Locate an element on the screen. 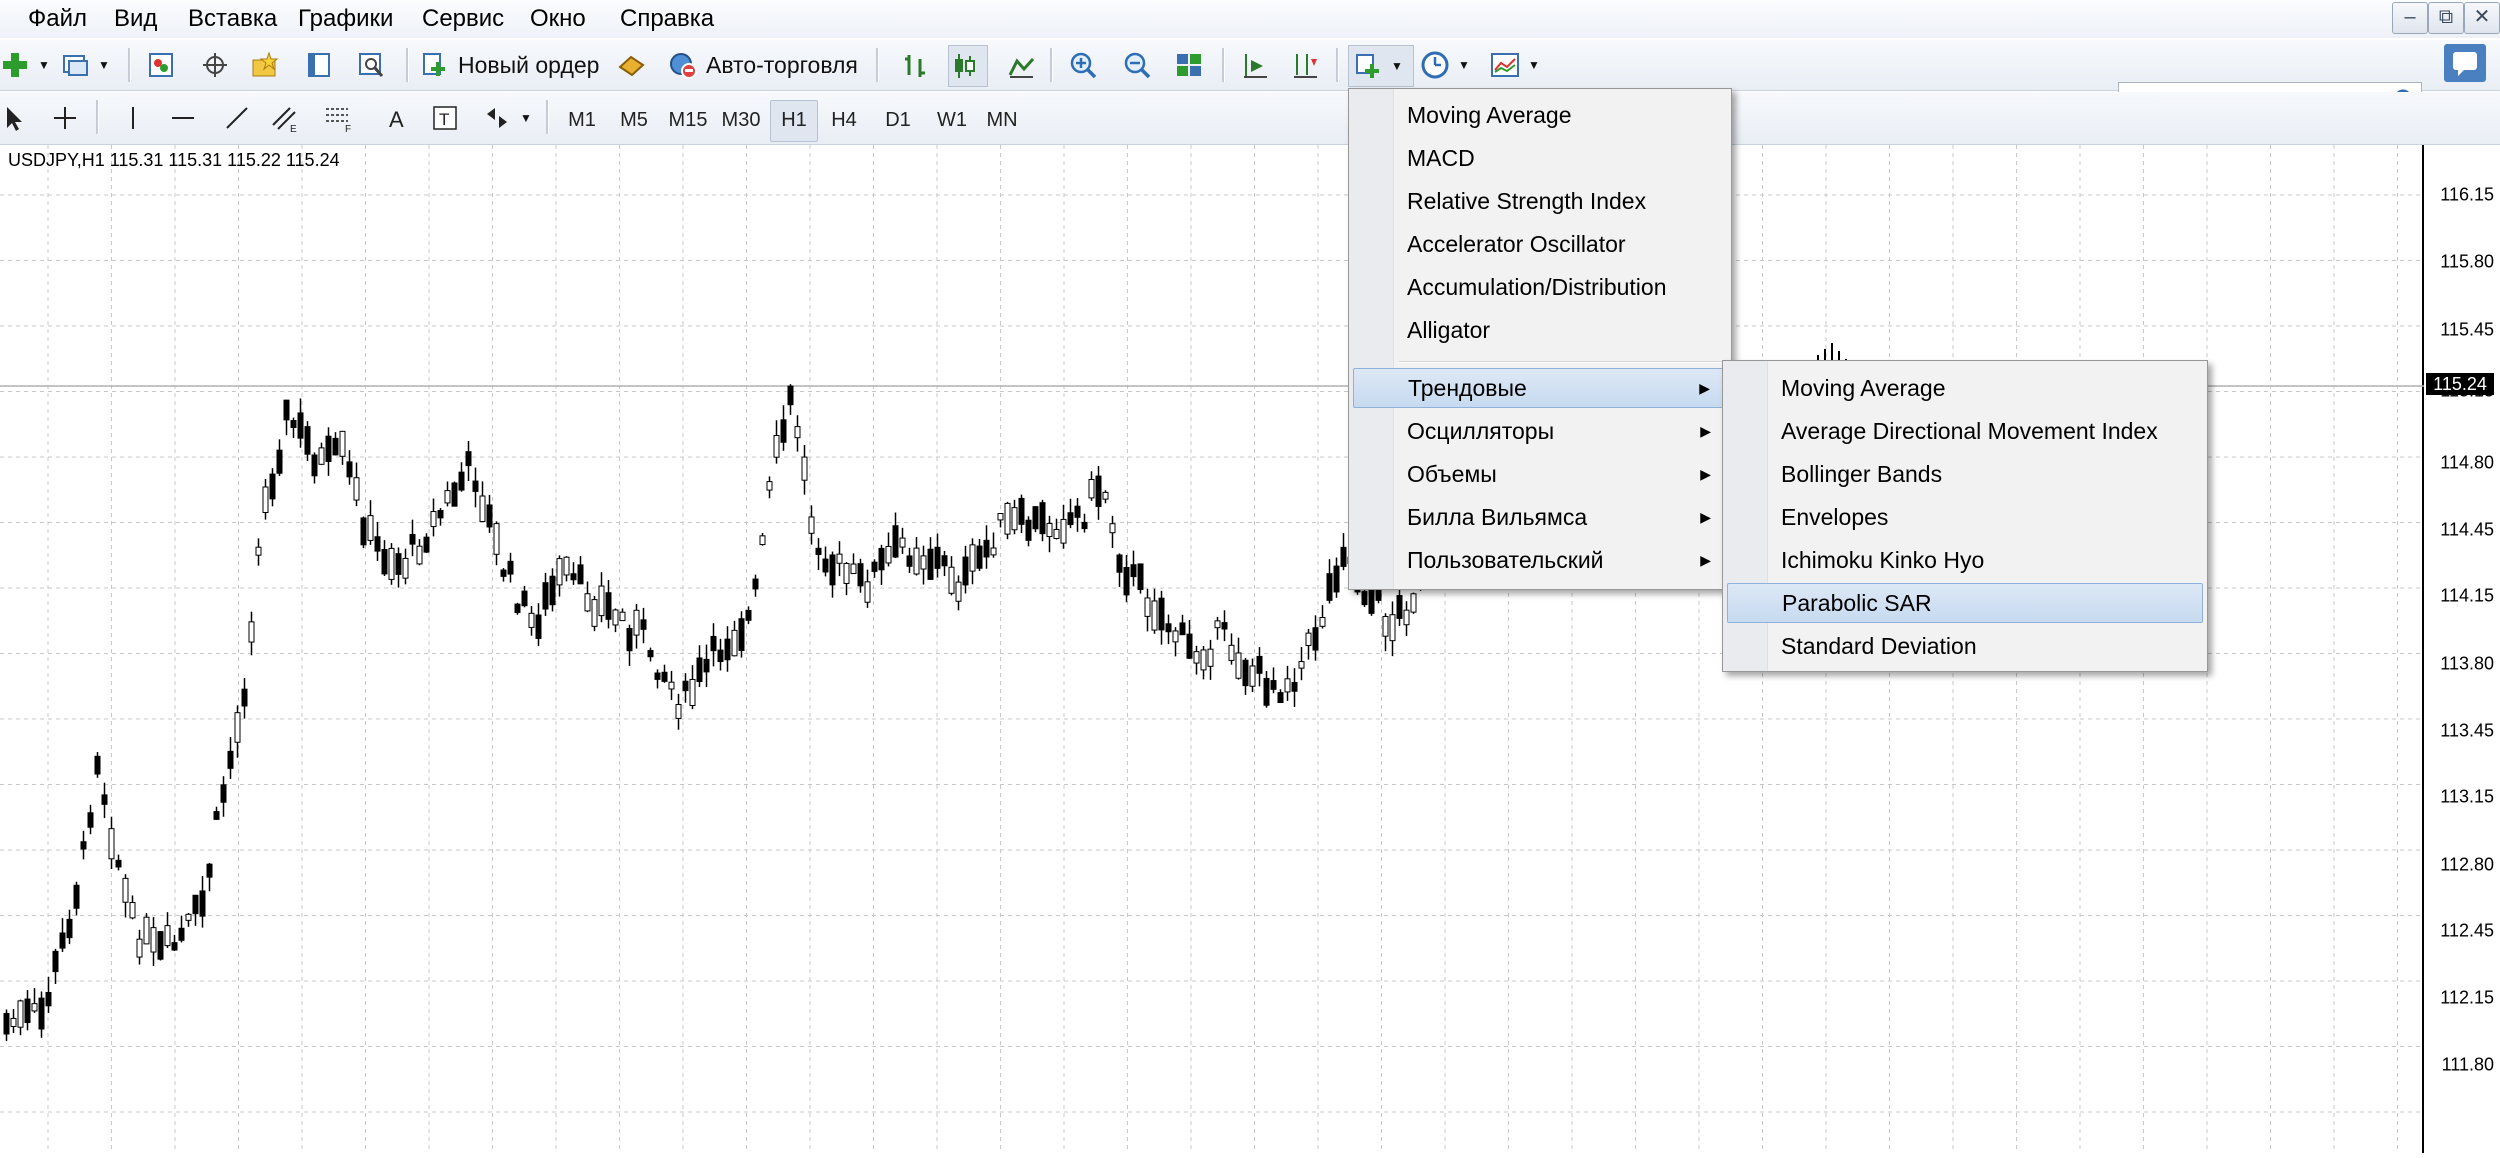  menu-item-accelerator-oscillator: Accelerator Oscillator is located at coordinates (1540, 244).